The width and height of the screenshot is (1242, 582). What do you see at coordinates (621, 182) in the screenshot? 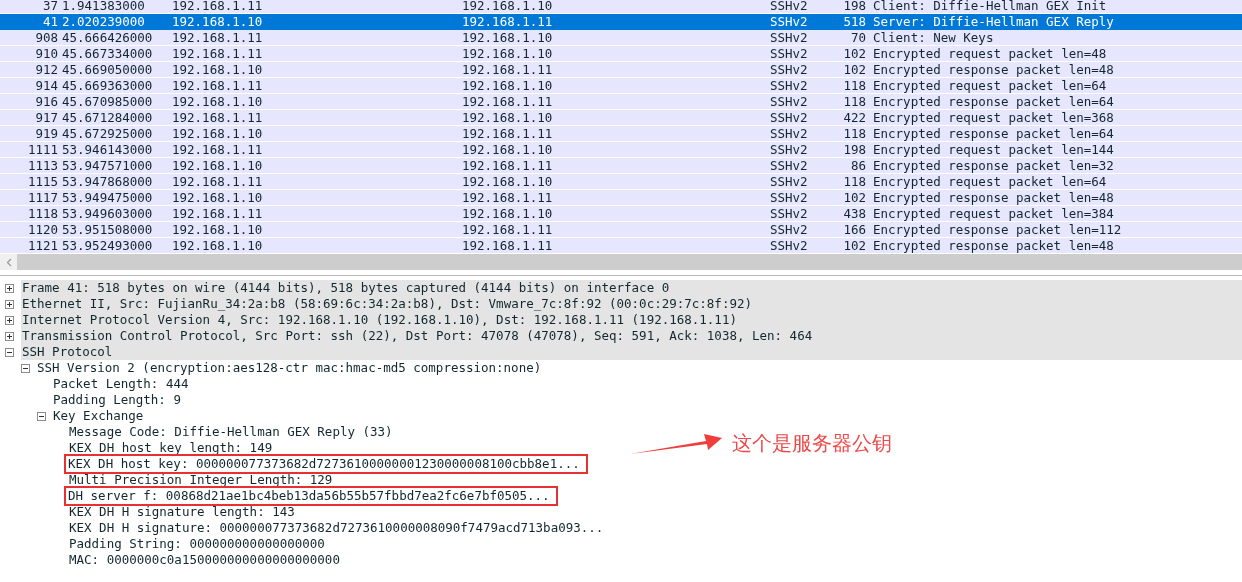
I see `packet-row: 1115 53.947868000 192.168.1.11 192.168.1.10 SSHv2 118 Encrypted request packet len=64` at bounding box center [621, 182].